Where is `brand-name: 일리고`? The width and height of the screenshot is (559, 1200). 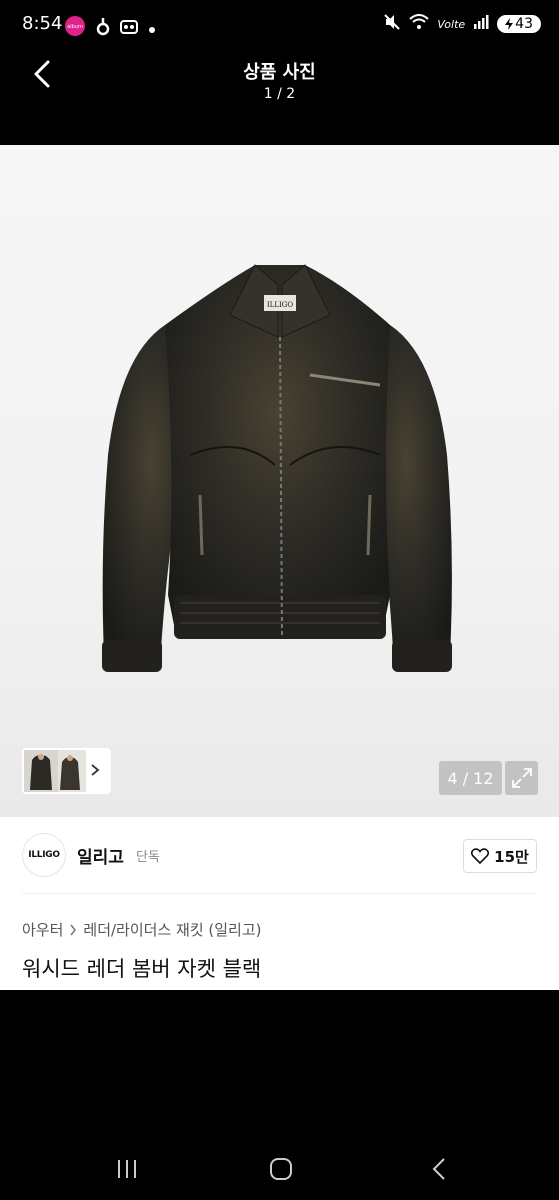 brand-name: 일리고 is located at coordinates (100, 855).